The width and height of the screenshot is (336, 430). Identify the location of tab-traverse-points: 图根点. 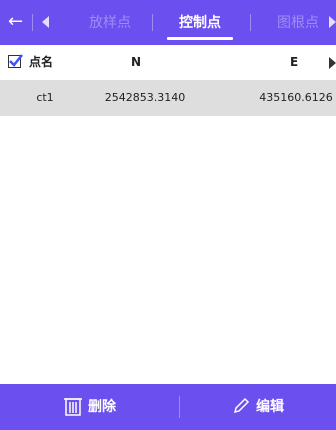
(298, 24).